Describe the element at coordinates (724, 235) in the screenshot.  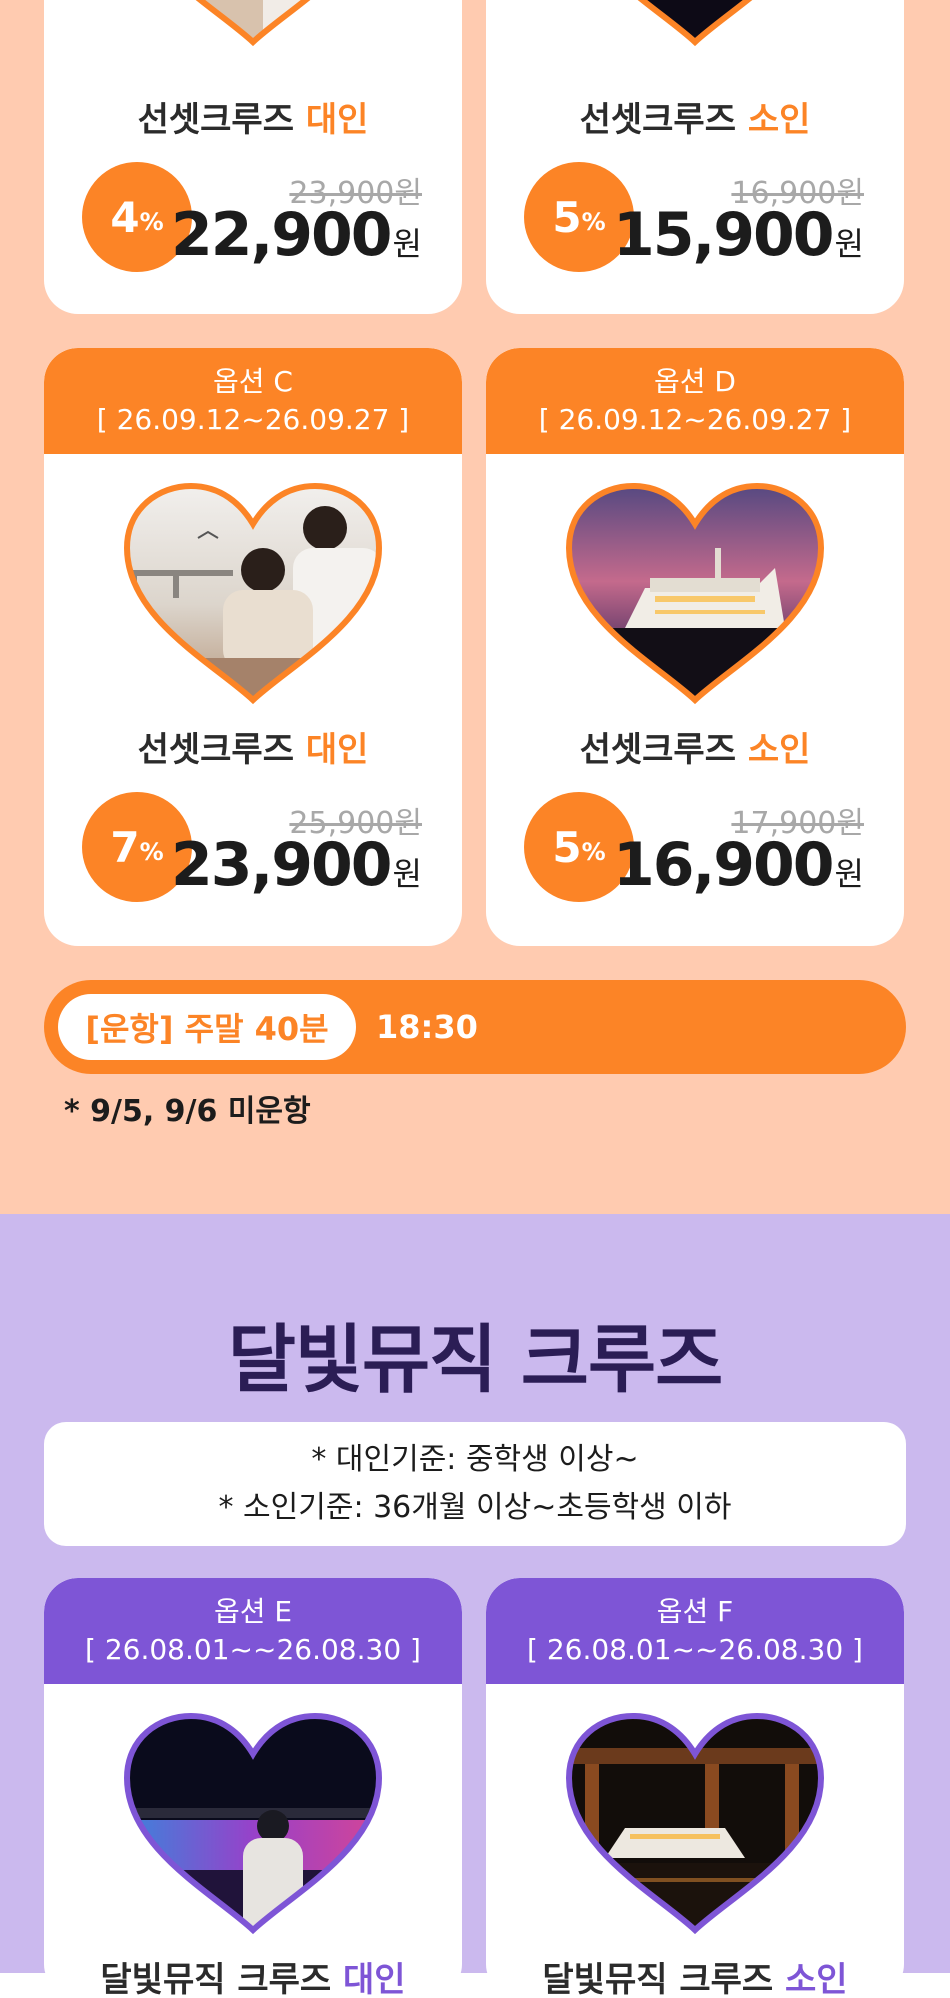
I see `sale-amount: 15,900` at that location.